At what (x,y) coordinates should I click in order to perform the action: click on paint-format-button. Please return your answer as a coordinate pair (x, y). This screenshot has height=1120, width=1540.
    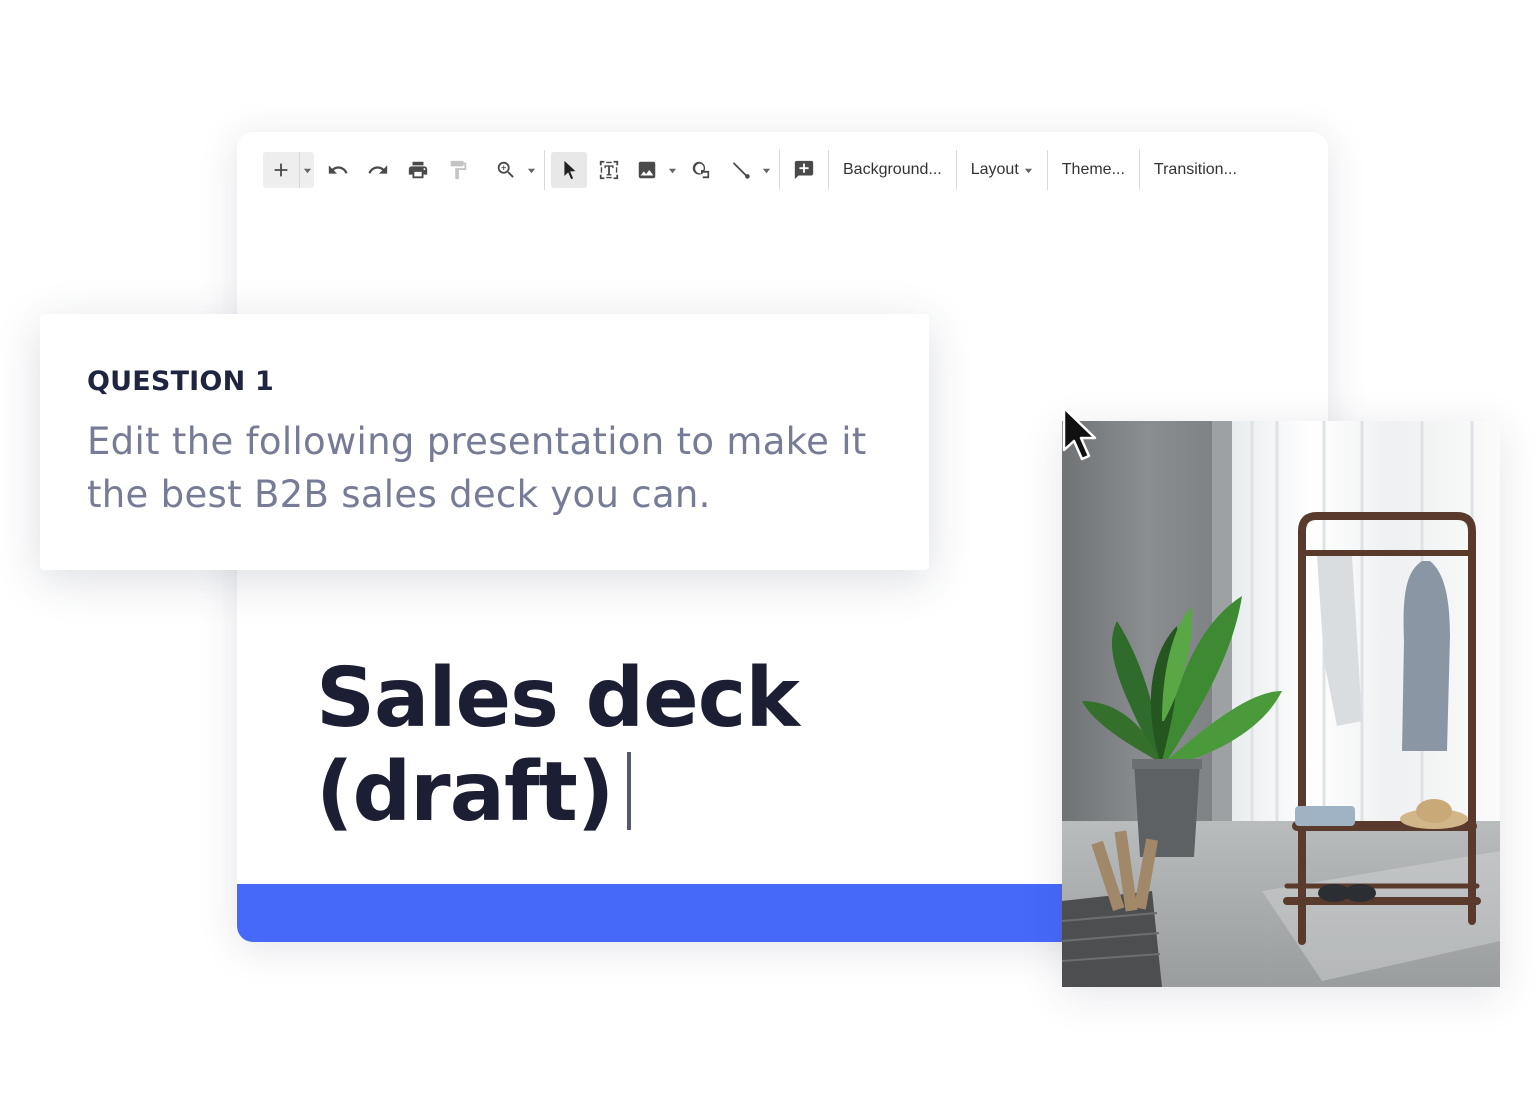
    Looking at the image, I should click on (458, 170).